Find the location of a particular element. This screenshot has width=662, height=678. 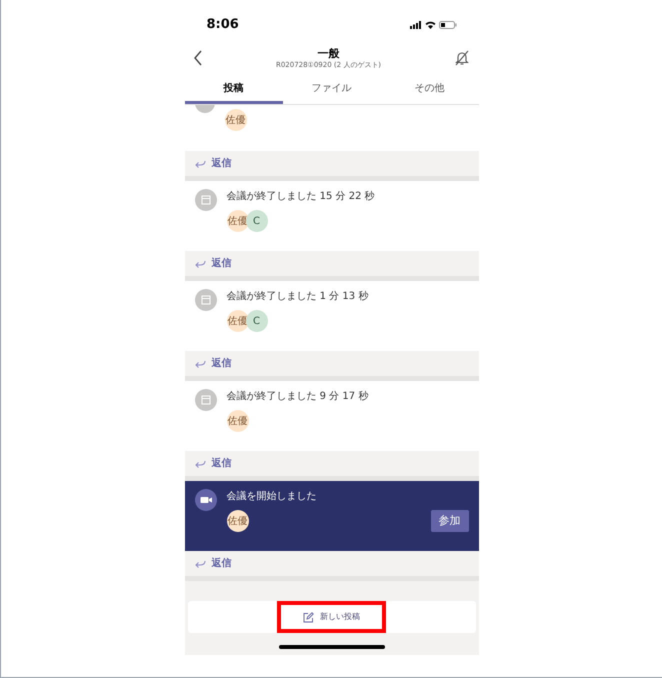

muted-bell-icon is located at coordinates (462, 58).